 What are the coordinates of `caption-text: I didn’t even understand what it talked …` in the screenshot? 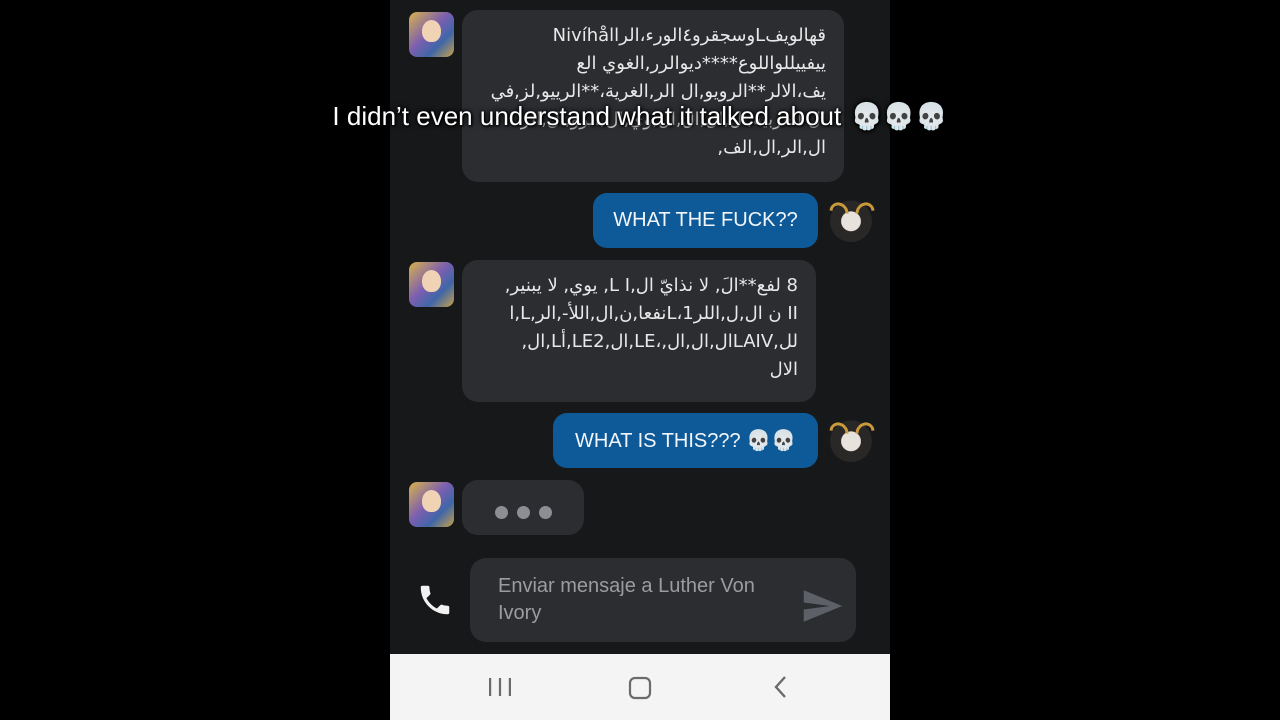 It's located at (587, 116).